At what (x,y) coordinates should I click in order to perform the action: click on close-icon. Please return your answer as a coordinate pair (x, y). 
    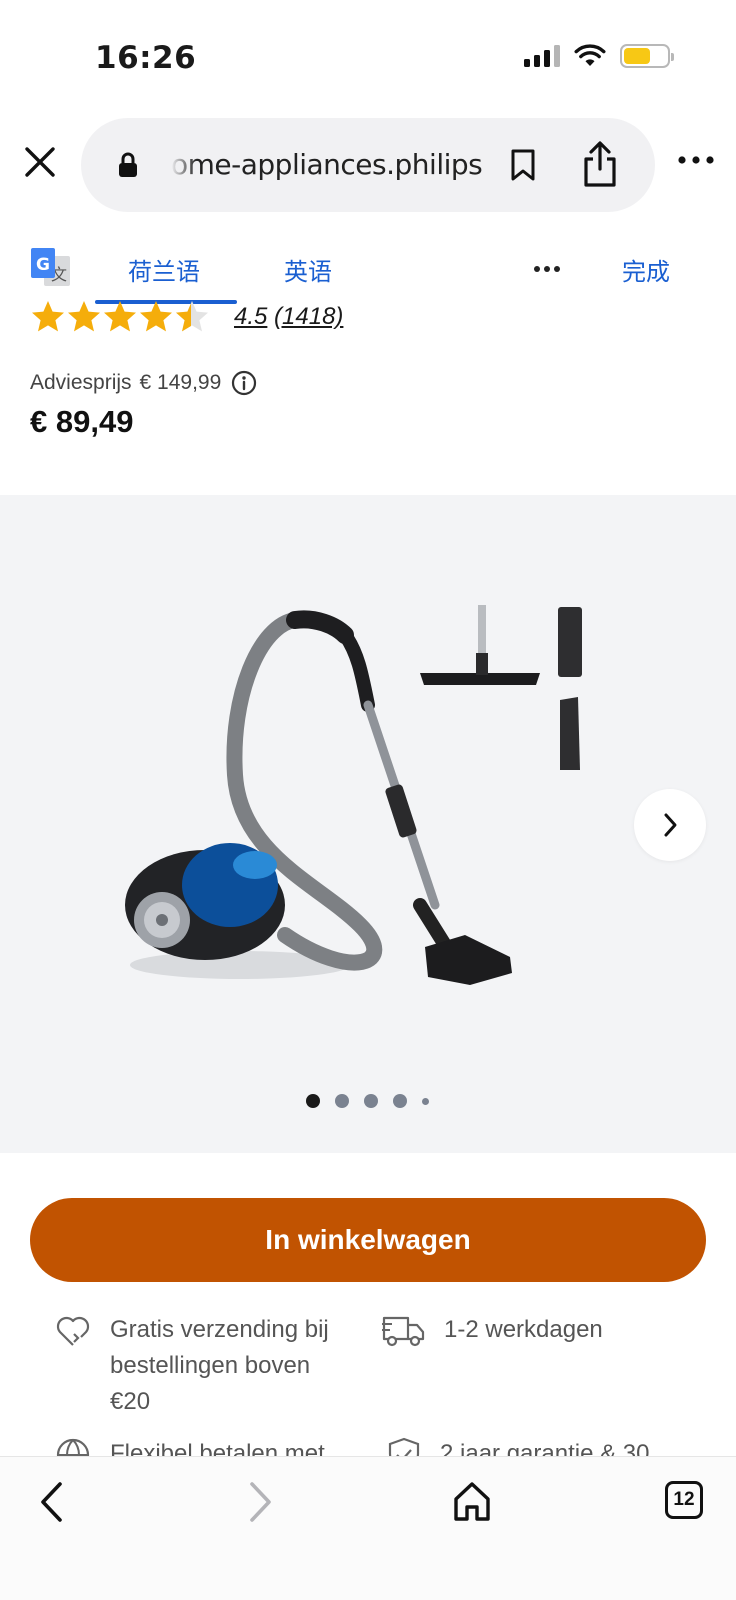
    Looking at the image, I should click on (40, 162).